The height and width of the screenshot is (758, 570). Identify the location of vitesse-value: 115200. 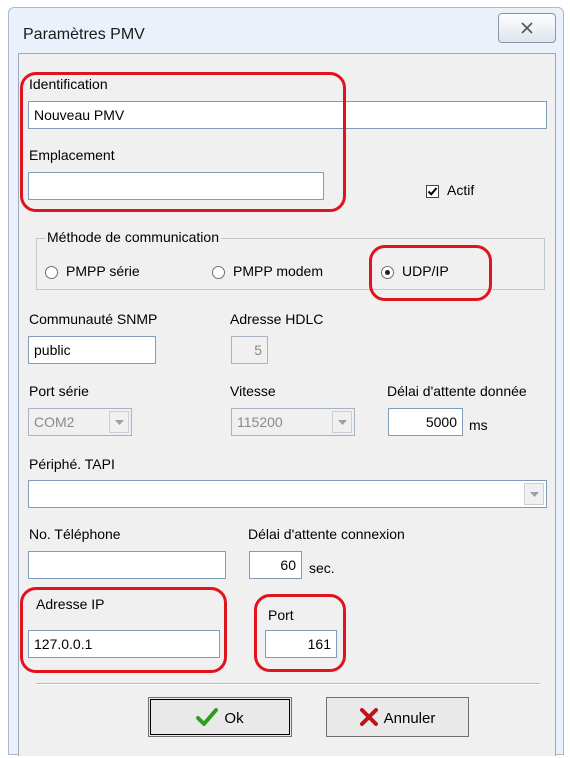
(260, 422).